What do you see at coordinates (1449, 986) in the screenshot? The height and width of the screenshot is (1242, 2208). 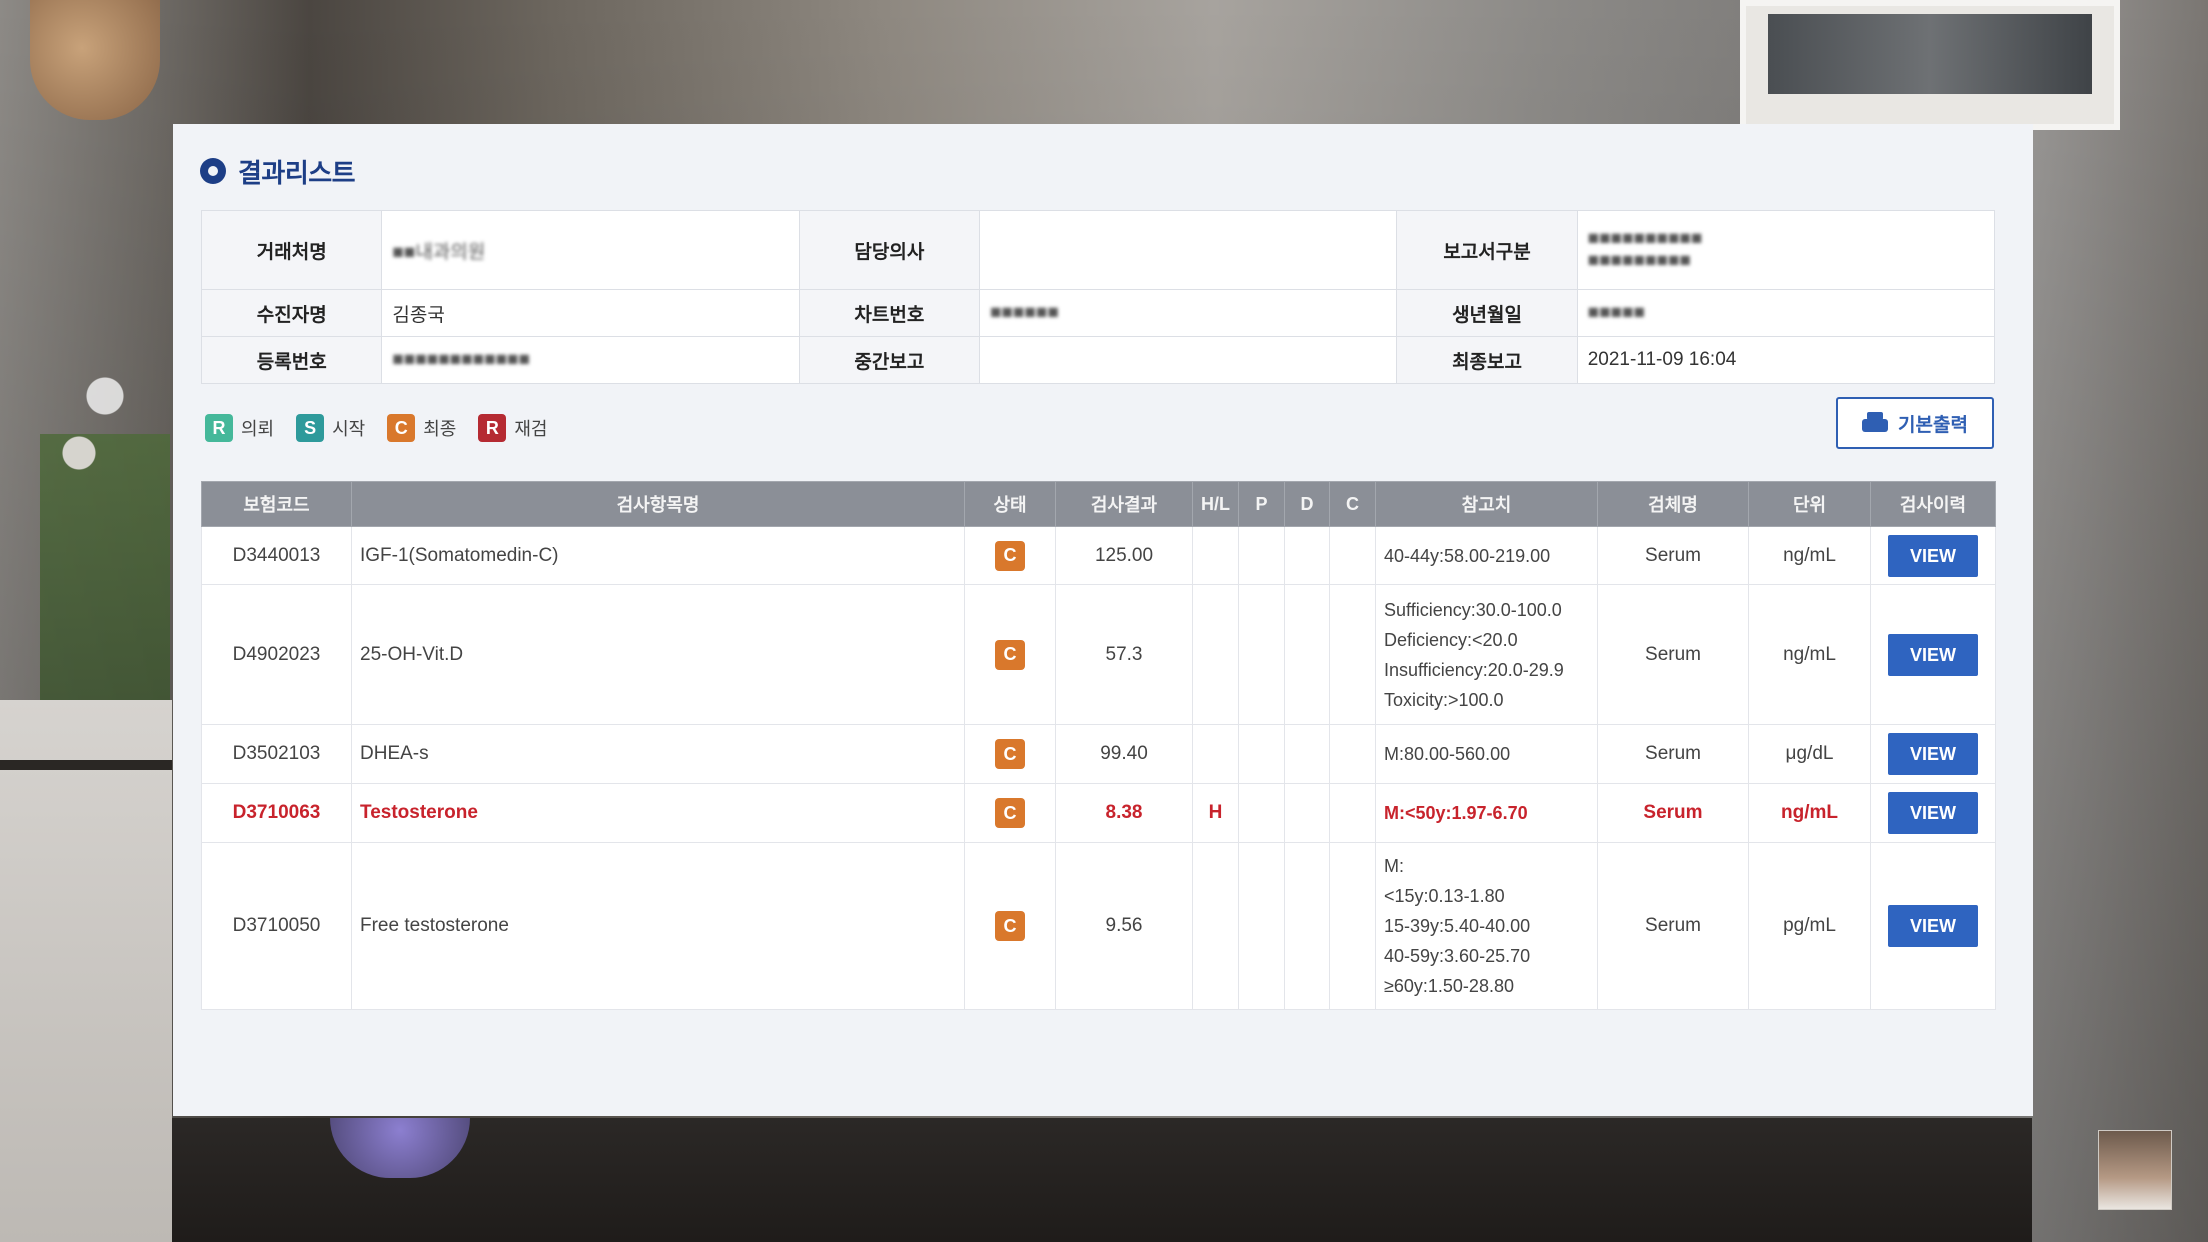 I see `reference-line: ≥60y:1.50-28.80` at bounding box center [1449, 986].